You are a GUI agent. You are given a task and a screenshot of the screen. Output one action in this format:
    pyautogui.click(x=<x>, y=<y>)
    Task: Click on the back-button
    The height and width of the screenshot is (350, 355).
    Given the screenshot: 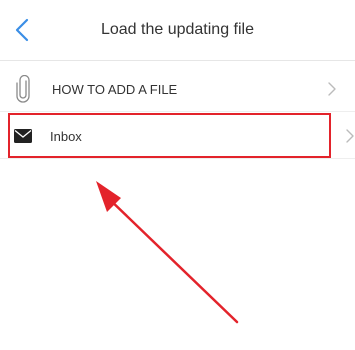 What is the action you would take?
    pyautogui.click(x=22, y=30)
    